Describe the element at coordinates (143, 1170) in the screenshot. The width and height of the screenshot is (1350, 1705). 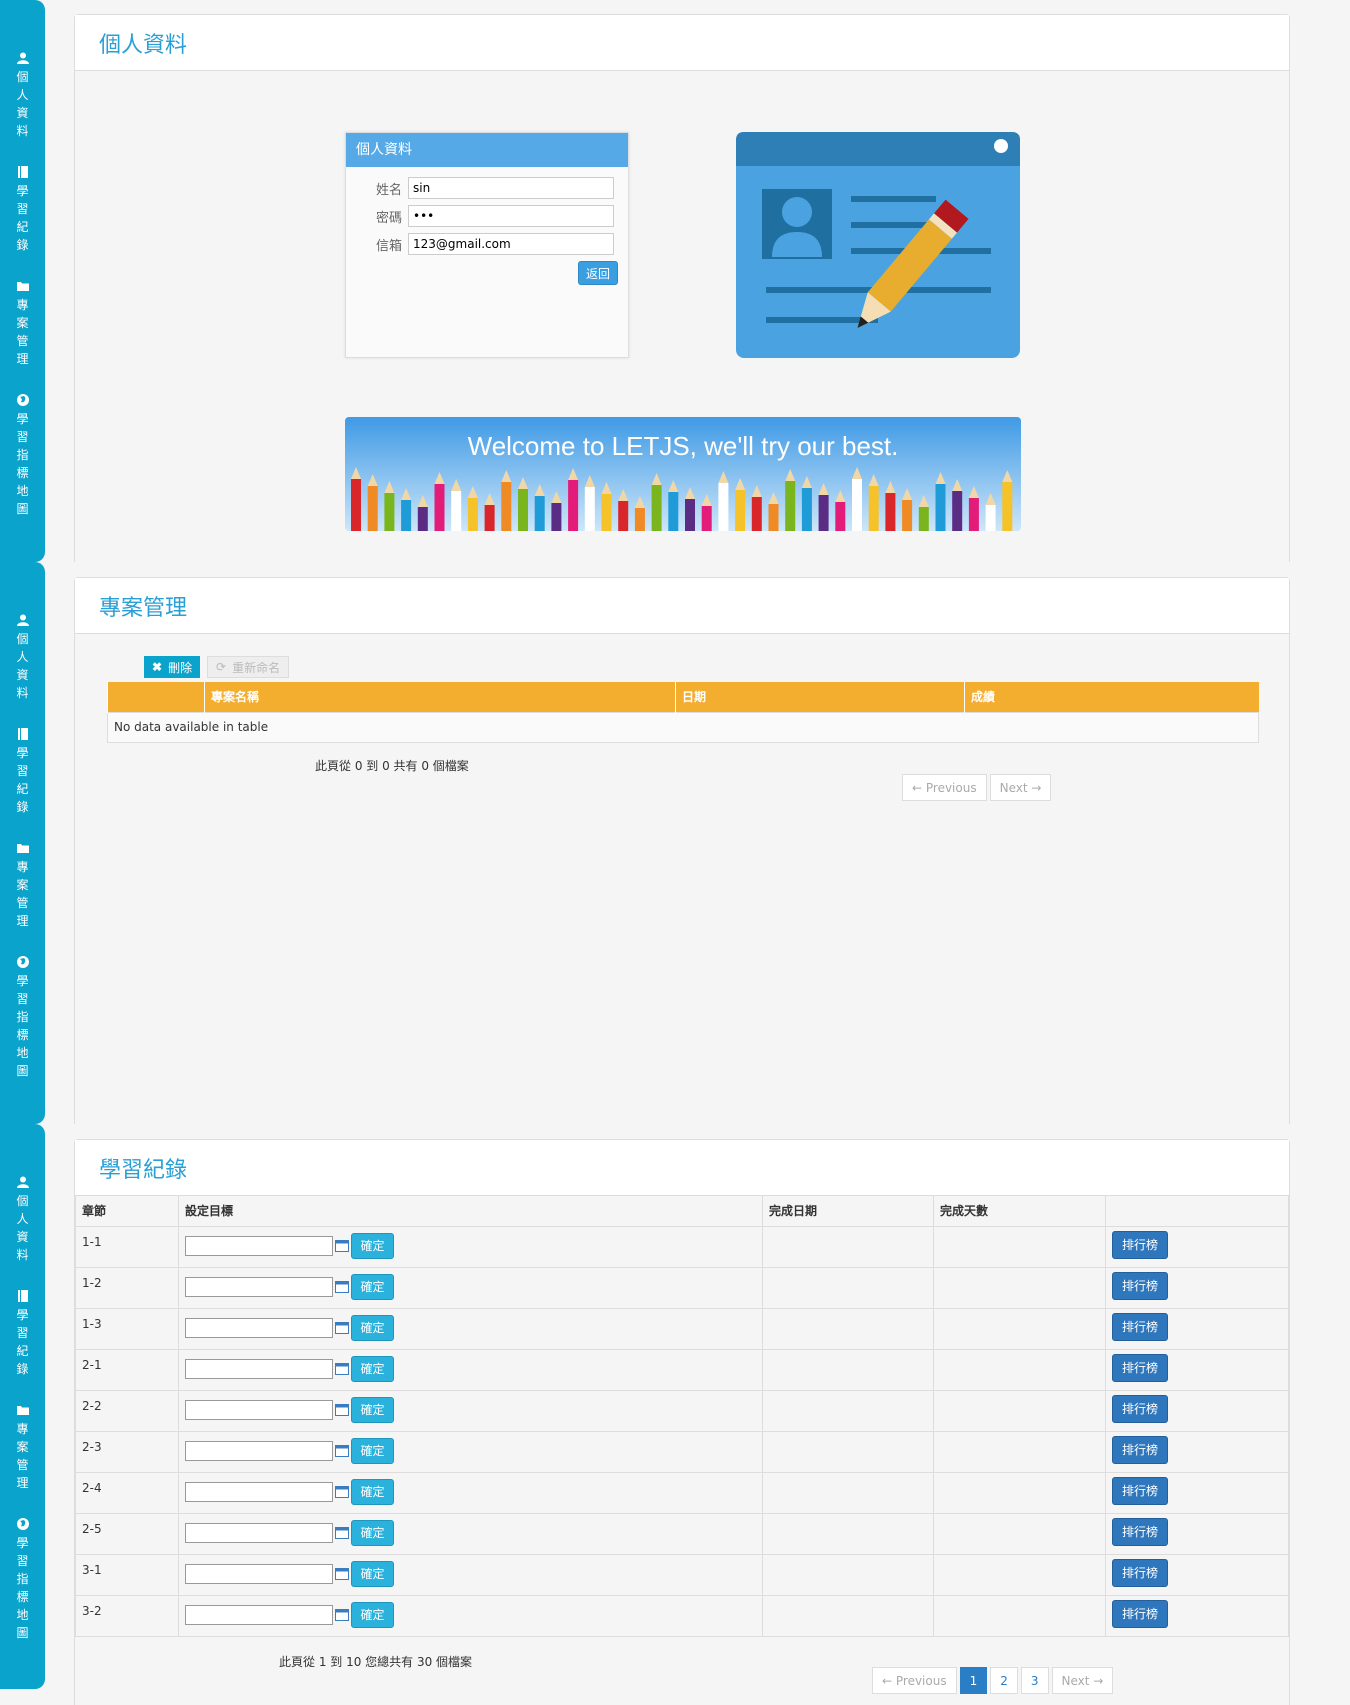
I see `section-title: 學習紀錄` at that location.